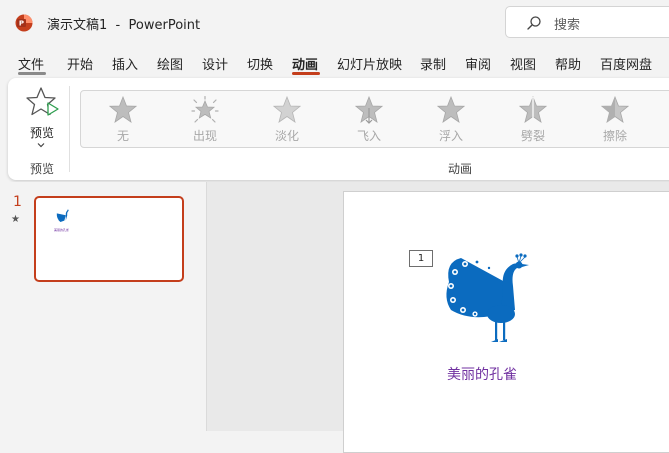 This screenshot has width=669, height=453. Describe the element at coordinates (368, 136) in the screenshot. I see `animation-label: 飞入` at that location.